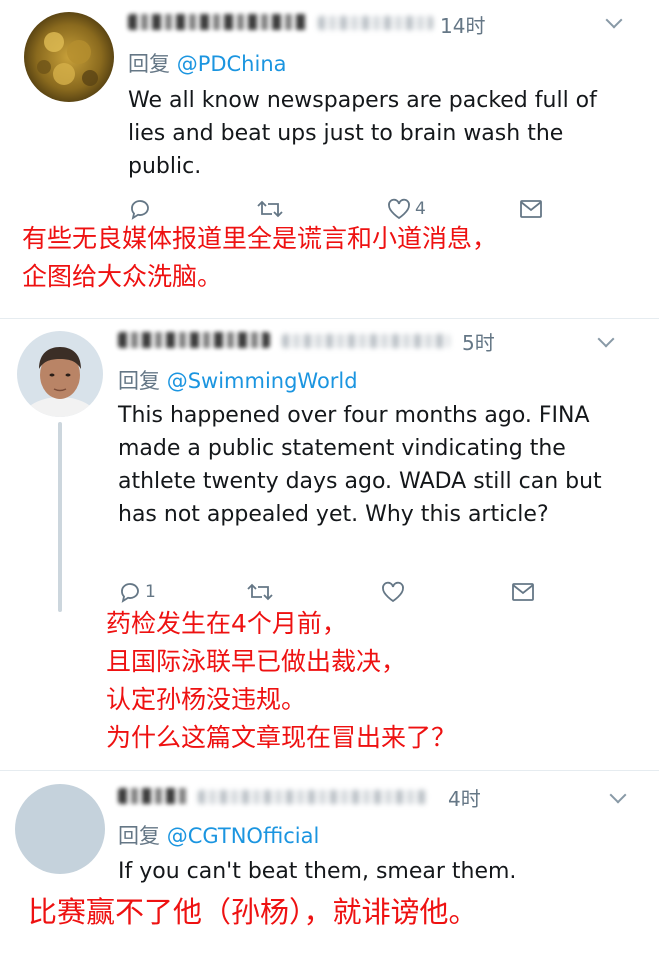 This screenshot has height=968, width=659. I want to click on reply-context: 回复 @SwimmingWorld, so click(238, 380).